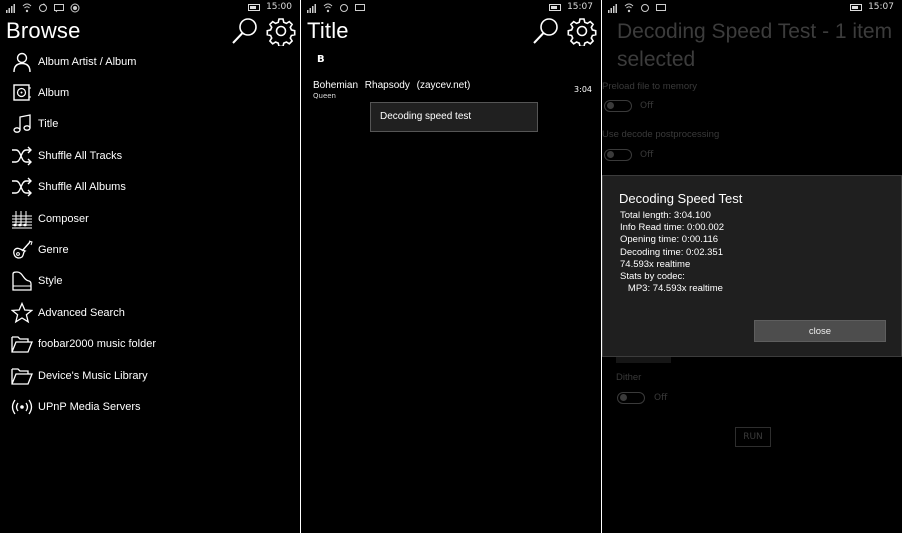  I want to click on preload-state: Off, so click(647, 106).